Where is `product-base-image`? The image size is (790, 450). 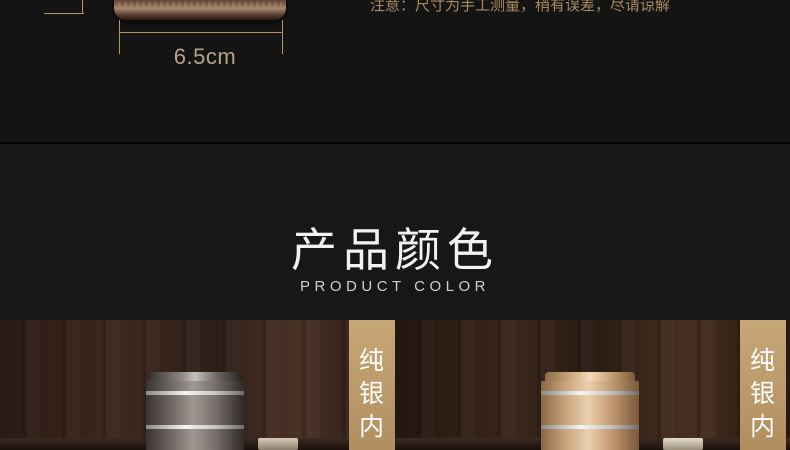 product-base-image is located at coordinates (200, 10).